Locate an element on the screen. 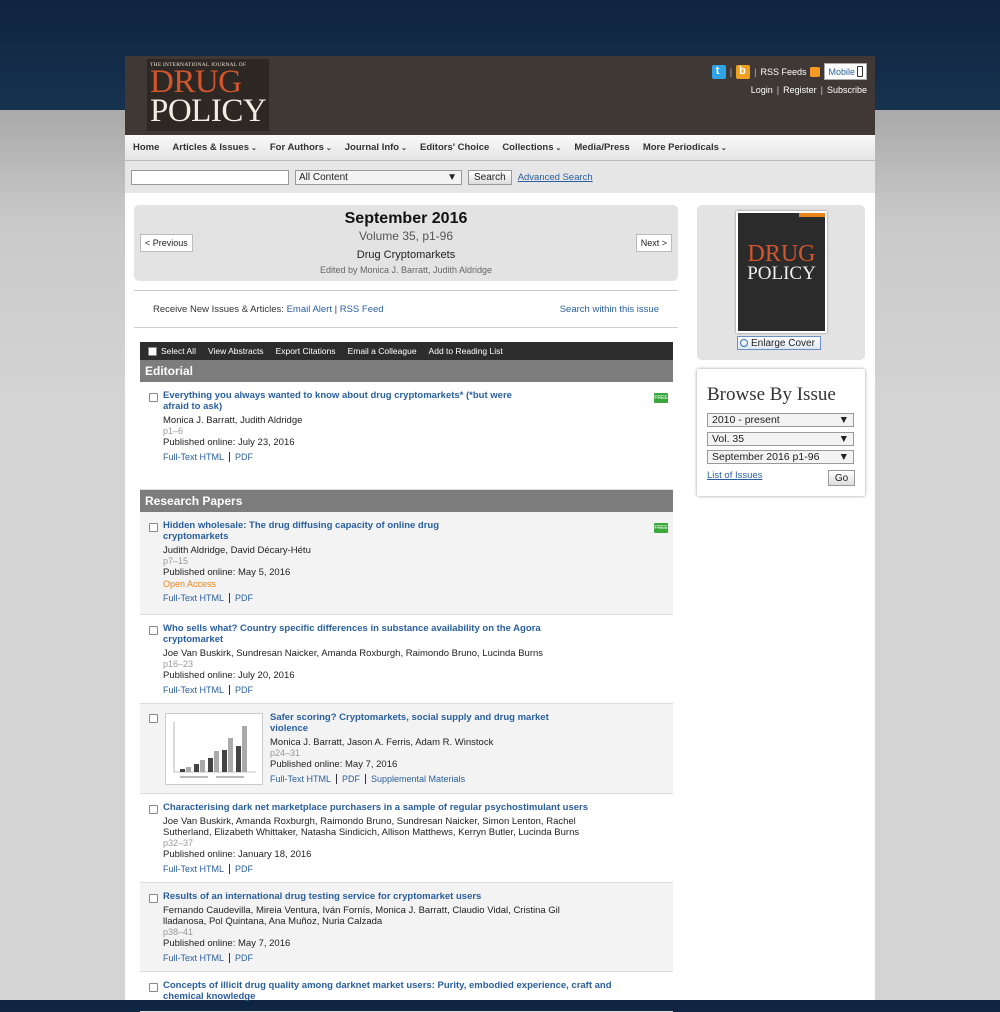  article-pages: p1–6 is located at coordinates (173, 431).